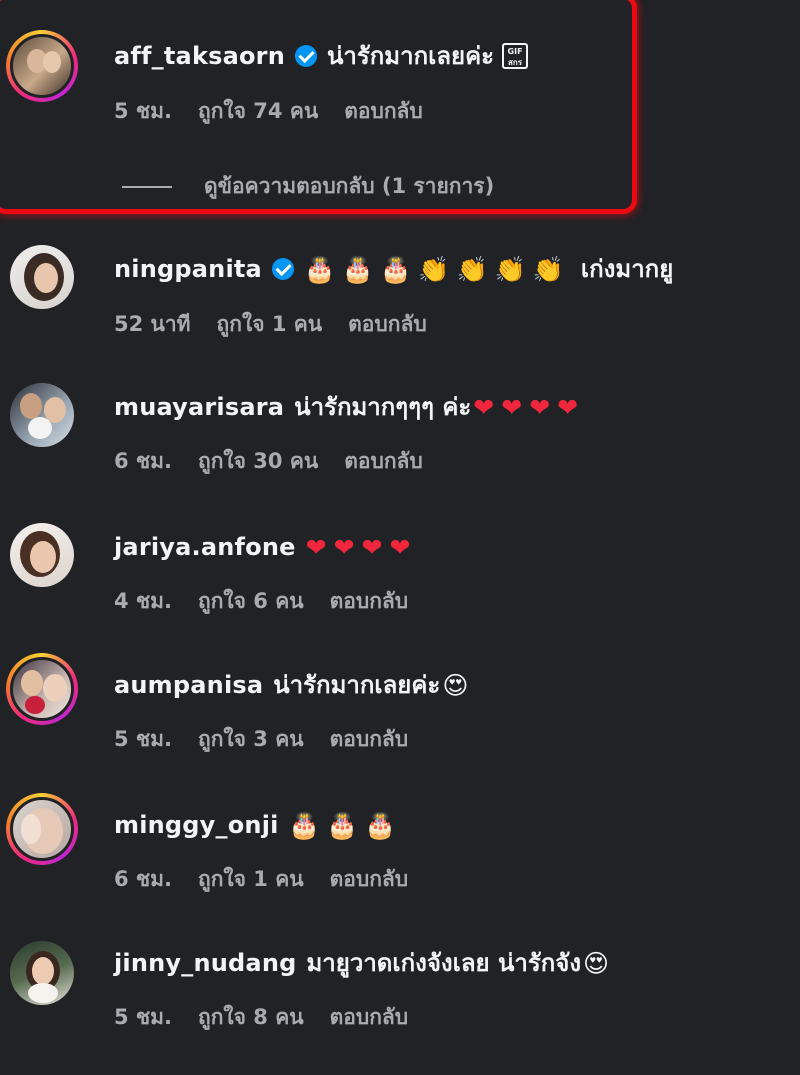 This screenshot has width=800, height=1075. What do you see at coordinates (251, 739) in the screenshot?
I see `comment-likes: ถูกใจ 3 คน` at bounding box center [251, 739].